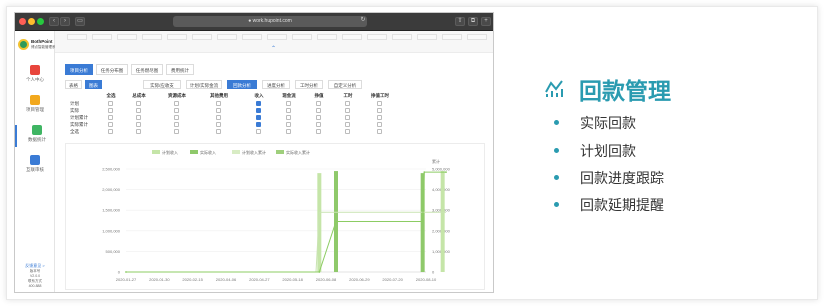 The width and height of the screenshot is (828, 306). I want to click on share-icon: ⇧, so click(460, 21).